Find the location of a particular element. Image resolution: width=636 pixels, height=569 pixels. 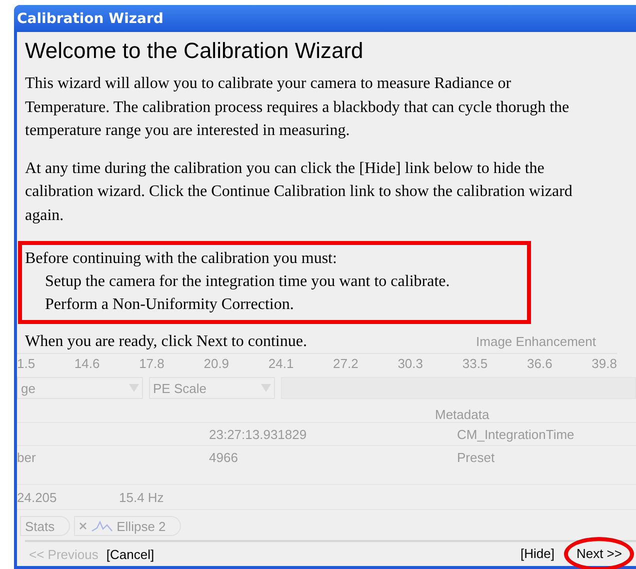

axis-tick-label: 39.8 is located at coordinates (604, 363).